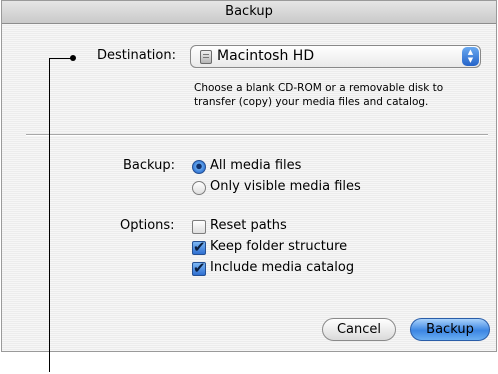 This screenshot has height=374, width=498. Describe the element at coordinates (206, 57) in the screenshot. I see `hard-disk-icon` at that location.